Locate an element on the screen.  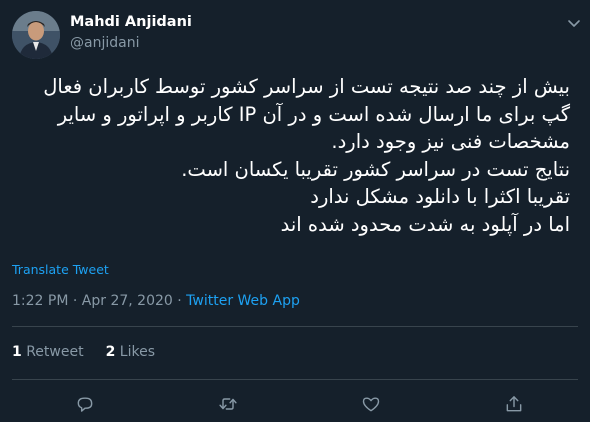
reply-icon is located at coordinates (85, 404).